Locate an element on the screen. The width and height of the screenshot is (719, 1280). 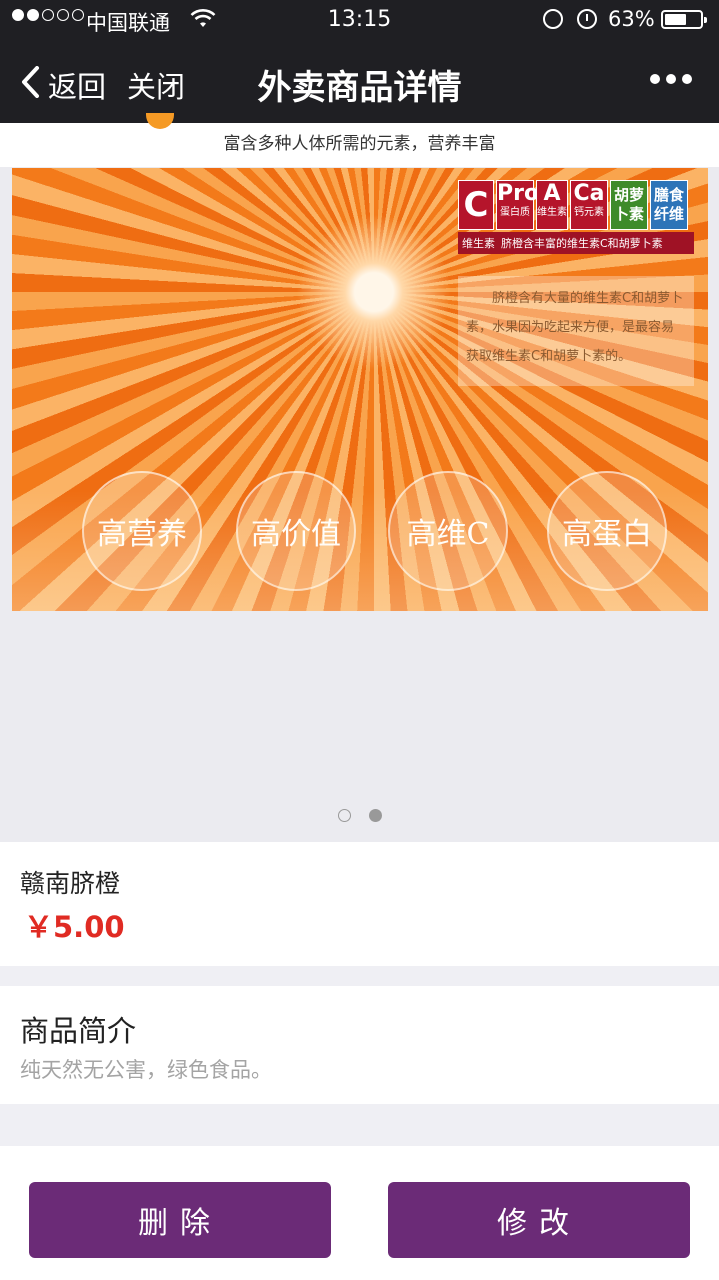
badge-calcium: Ca 钙元素 is located at coordinates (589, 205).